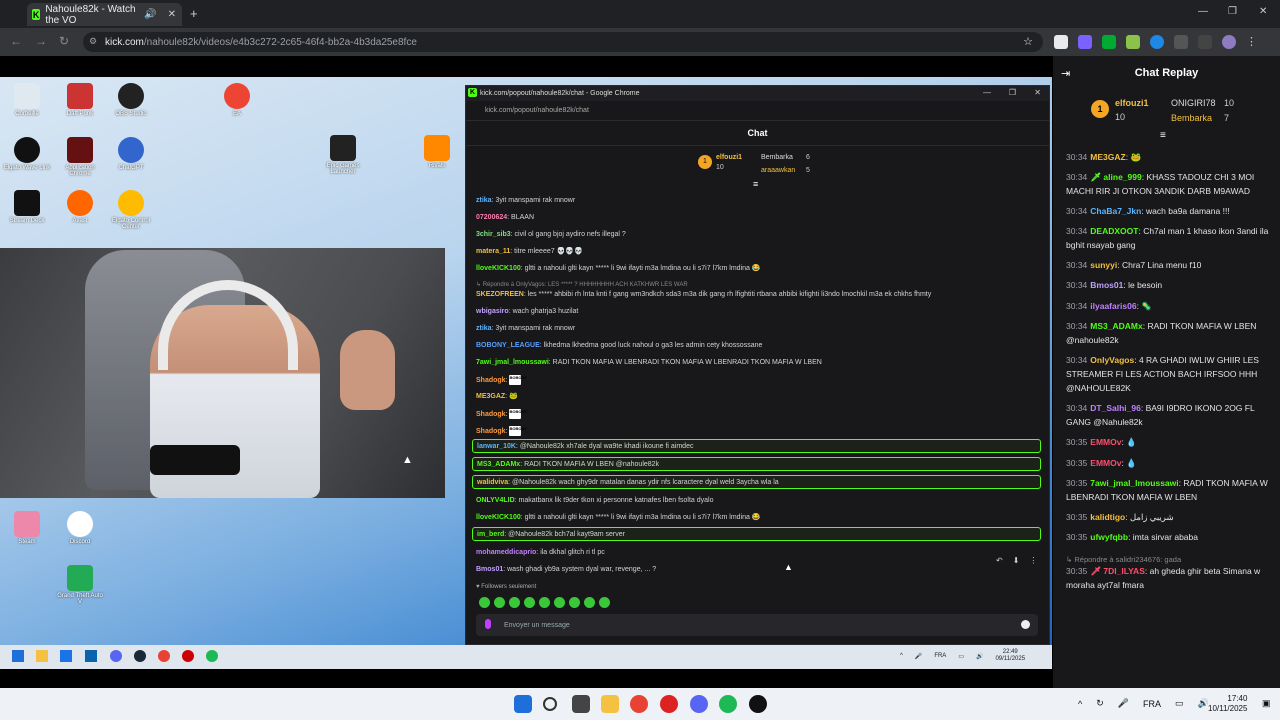 The width and height of the screenshot is (1280, 720). I want to click on chat-username: 7awi_jmal_lmoussawi, so click(512, 362).